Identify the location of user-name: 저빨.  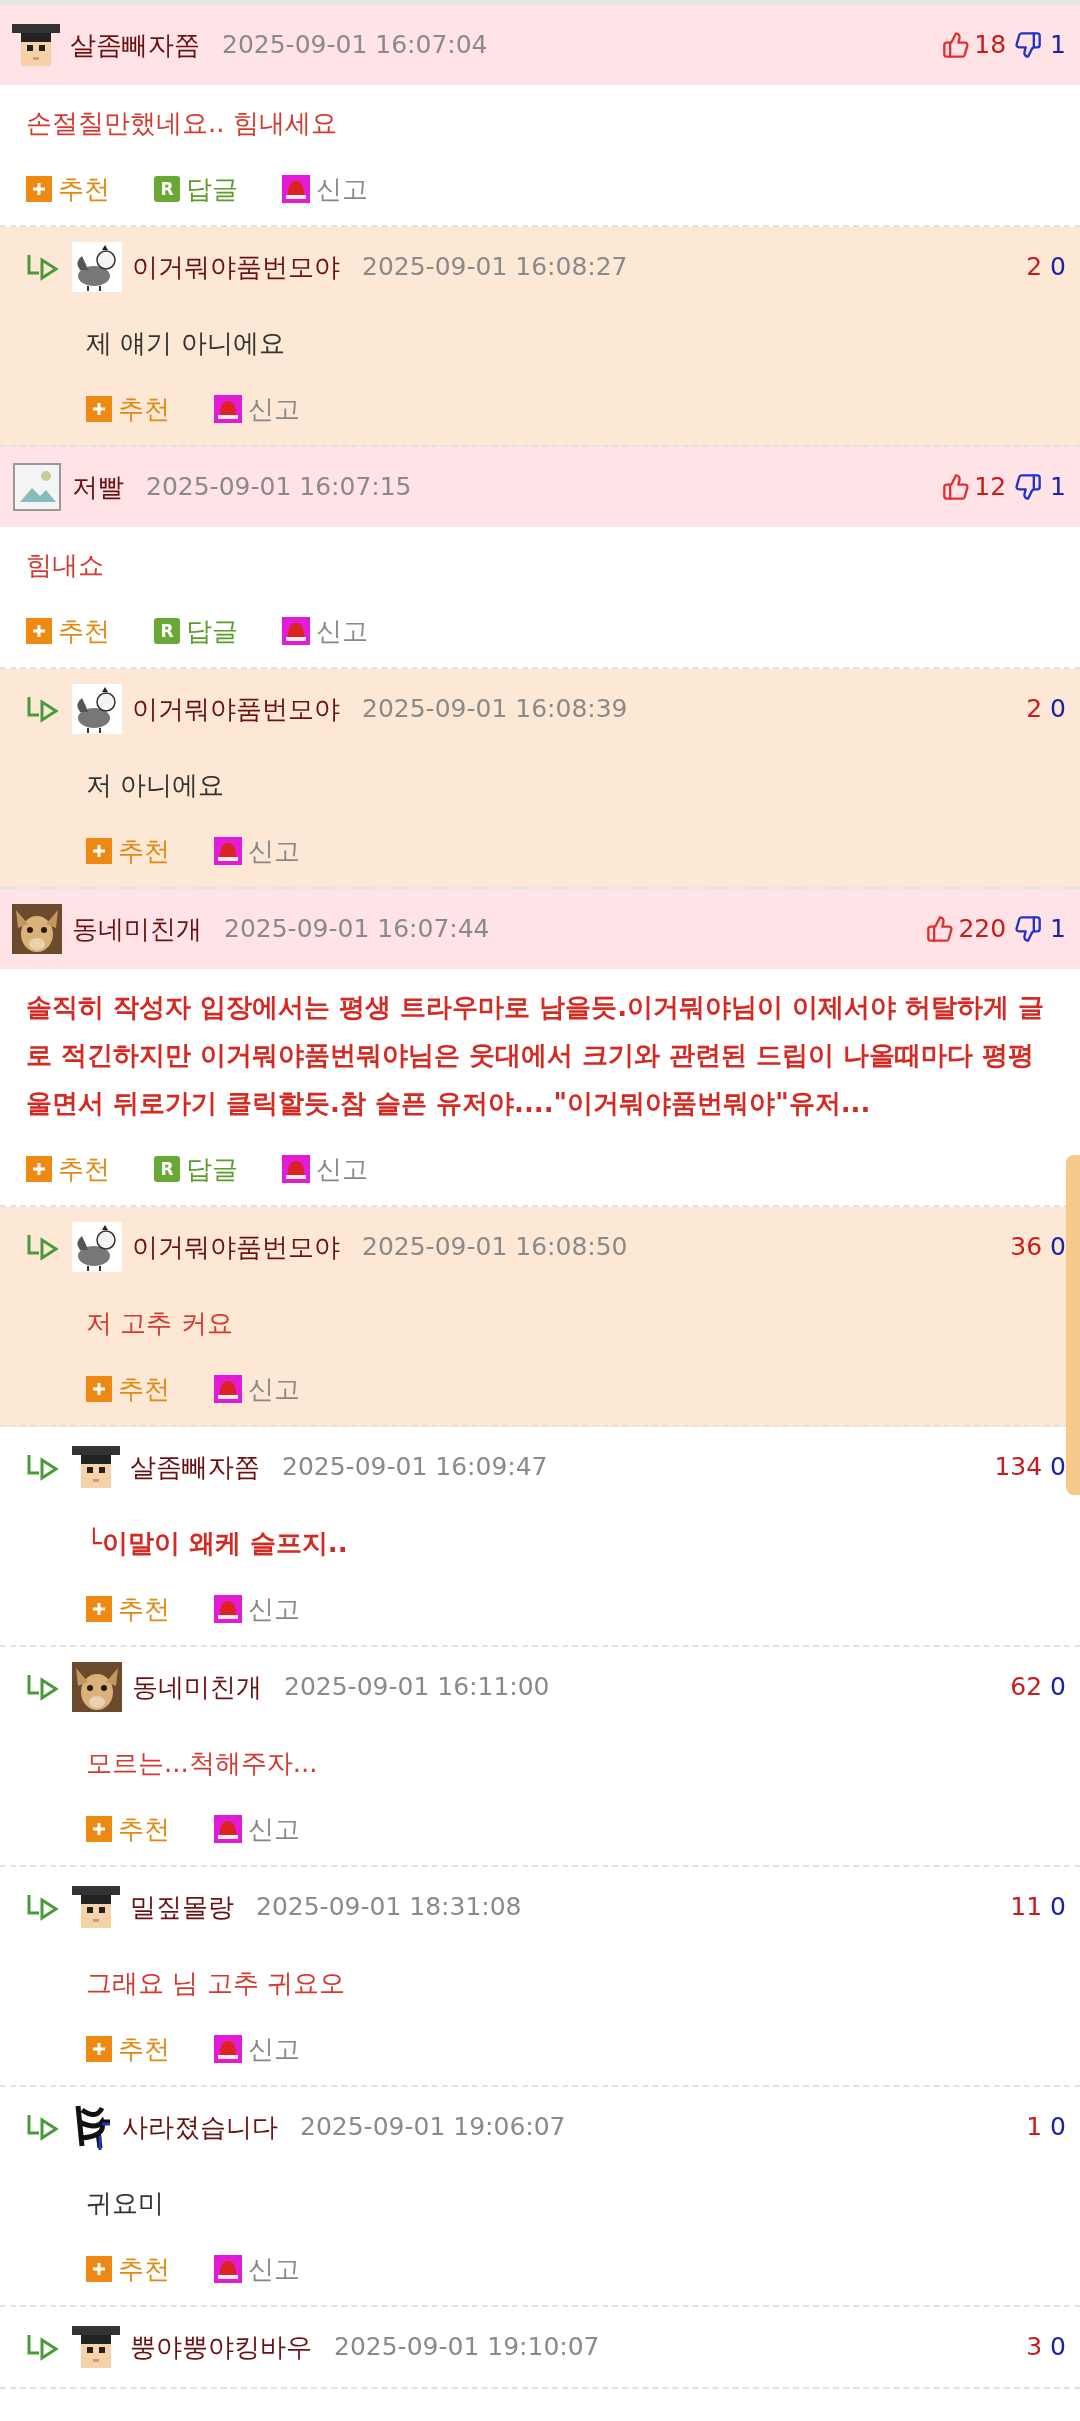
(98, 487).